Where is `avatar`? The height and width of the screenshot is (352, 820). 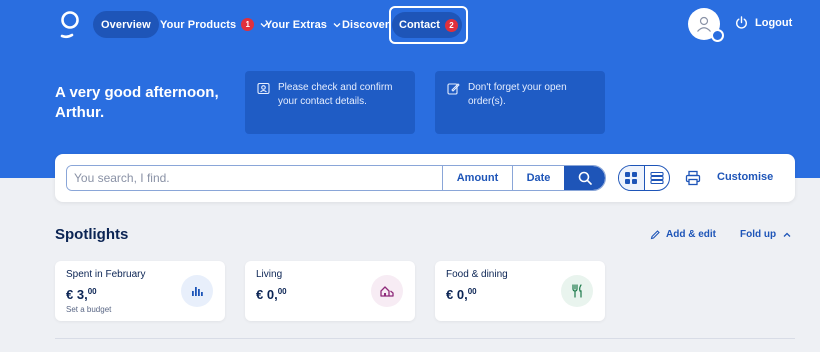
avatar is located at coordinates (706, 25).